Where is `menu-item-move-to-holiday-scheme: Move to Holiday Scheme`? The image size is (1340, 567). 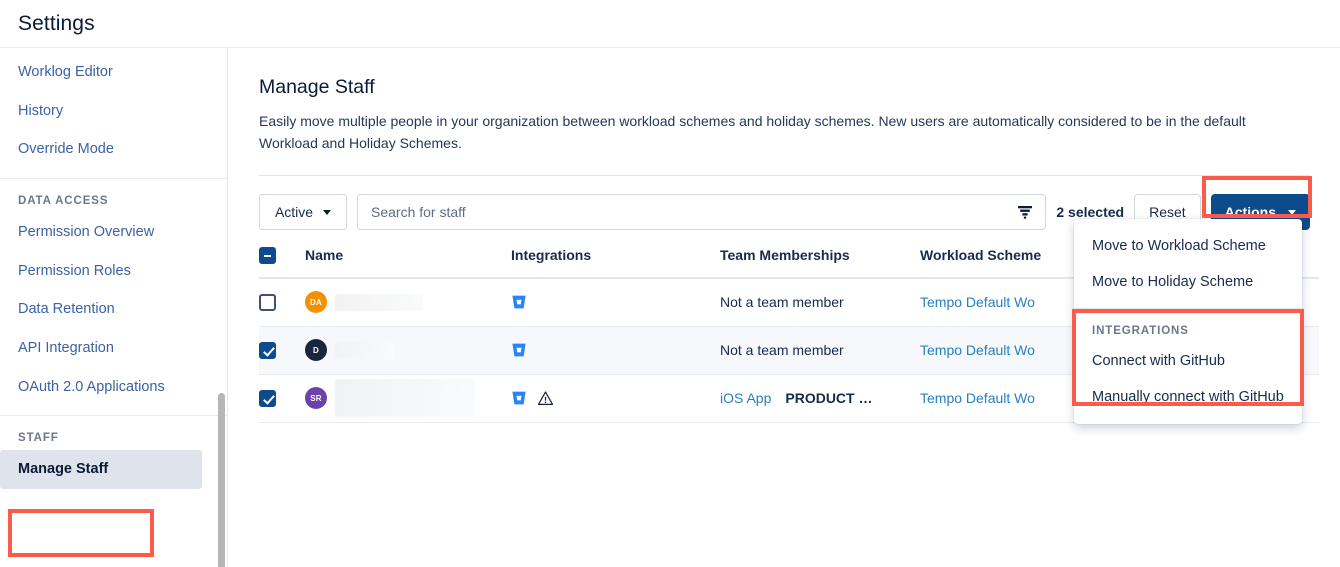 menu-item-move-to-holiday-scheme: Move to Holiday Scheme is located at coordinates (1188, 282).